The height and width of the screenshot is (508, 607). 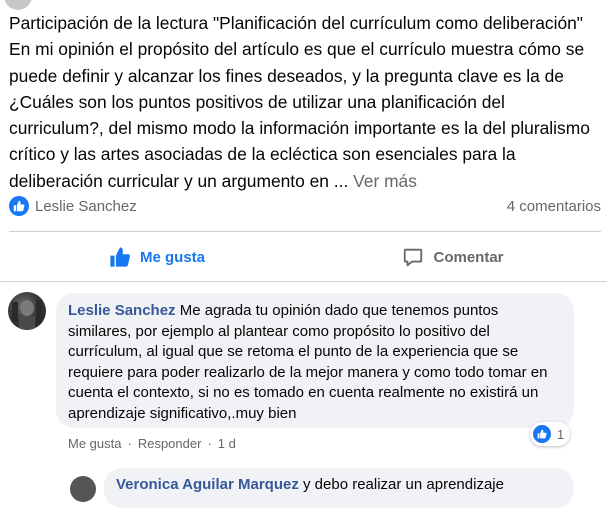 What do you see at coordinates (18, 5) in the screenshot?
I see `post-author-avatar` at bounding box center [18, 5].